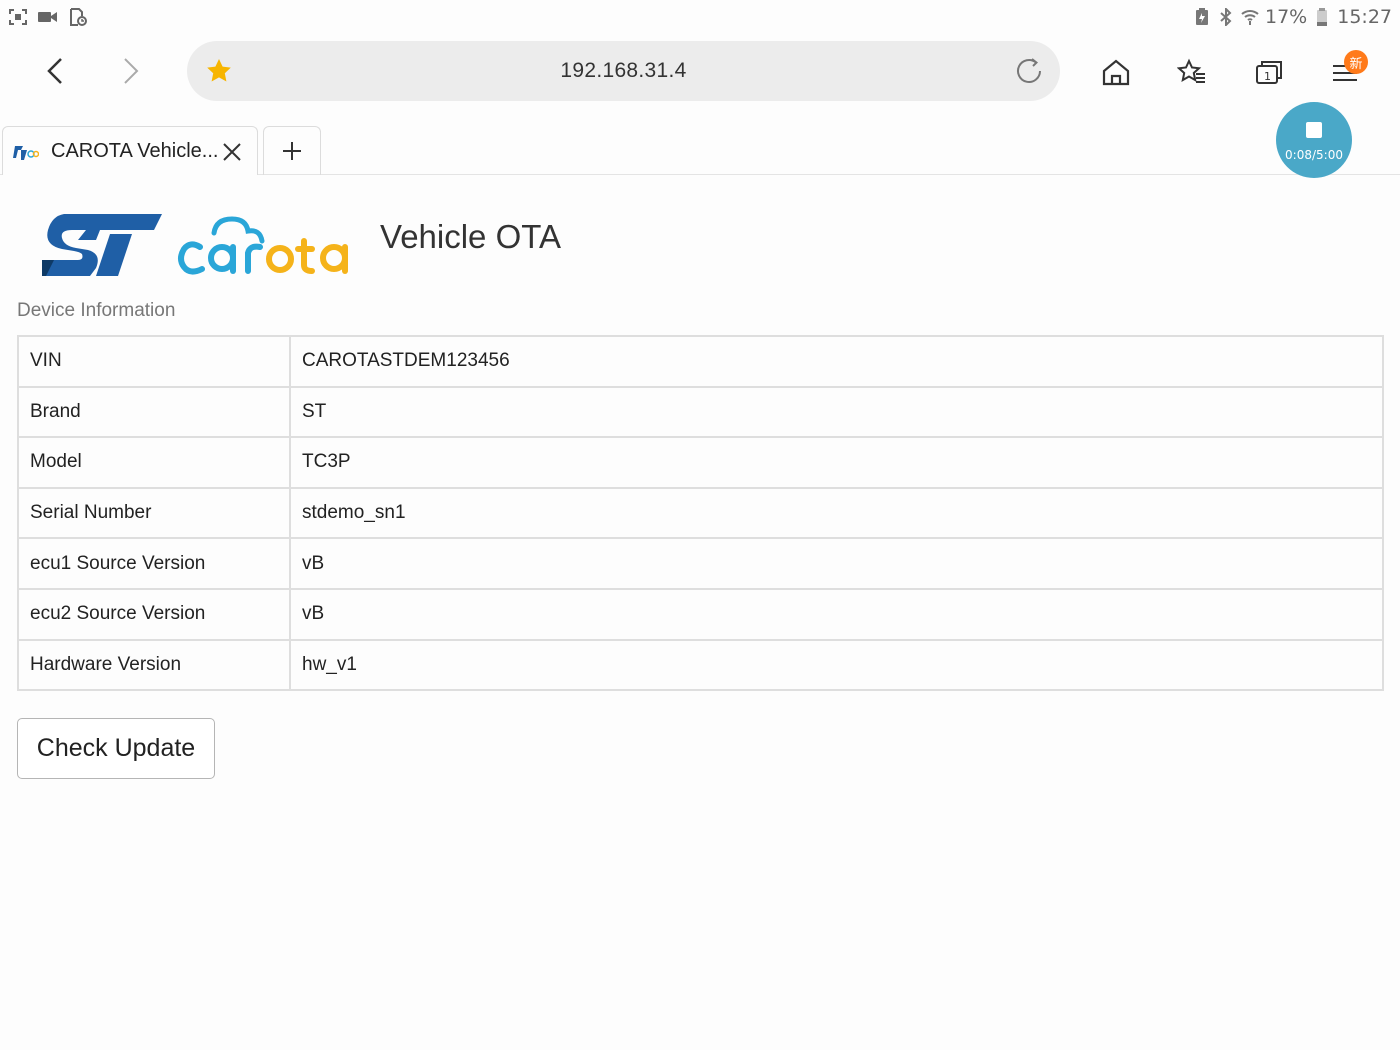 Image resolution: width=1400 pixels, height=1050 pixels. What do you see at coordinates (154, 563) in the screenshot?
I see `row-key: ecu1 Source Version` at bounding box center [154, 563].